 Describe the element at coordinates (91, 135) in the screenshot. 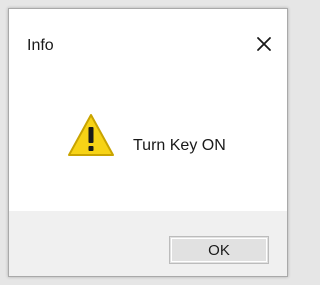

I see `warning-icon` at that location.